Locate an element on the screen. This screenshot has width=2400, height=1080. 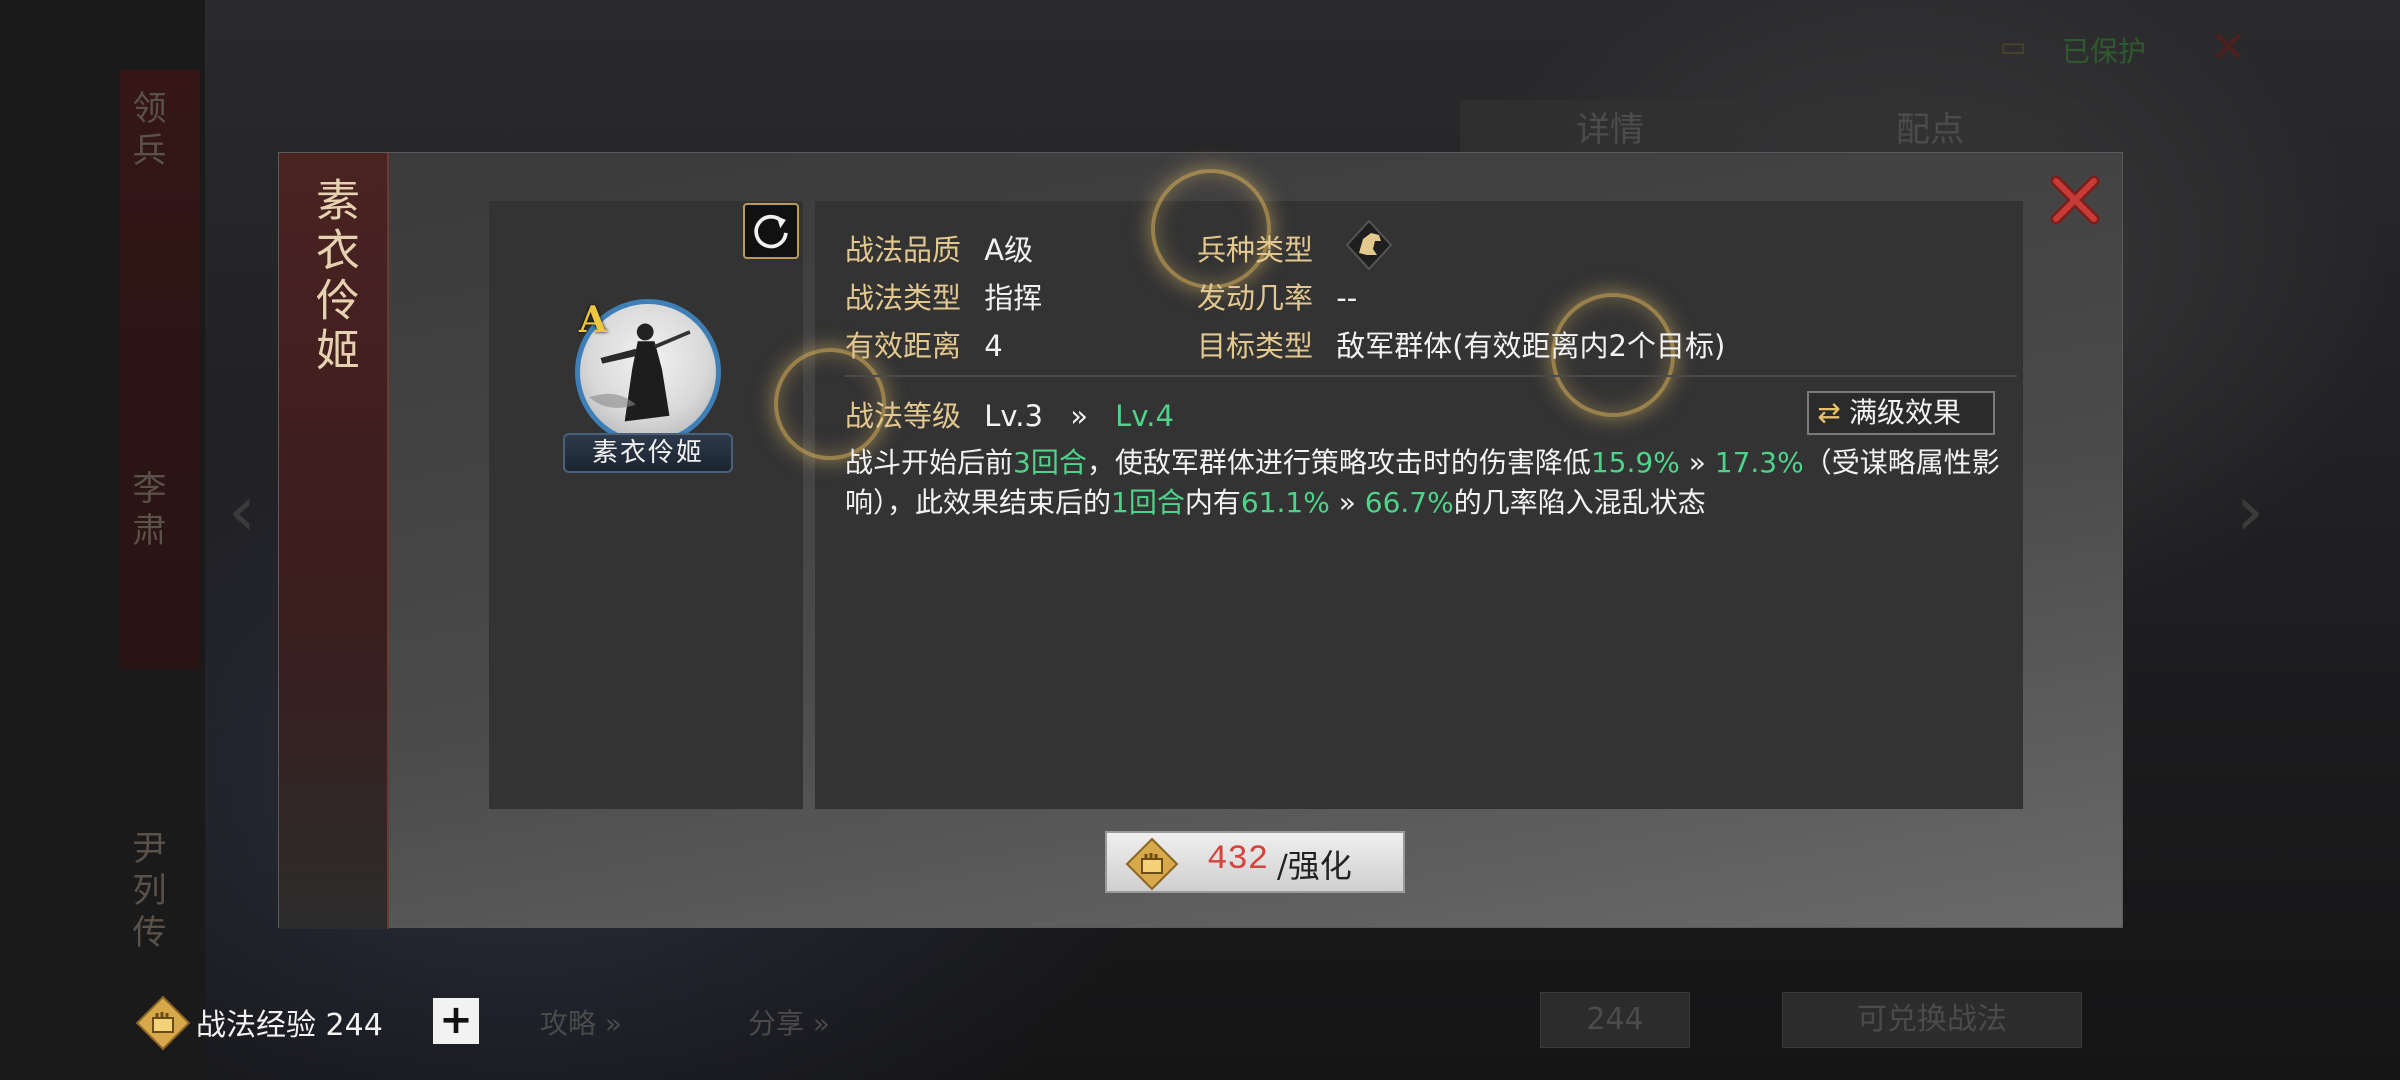
description-text: 的几率陷入混乱状态 is located at coordinates (1579, 502).